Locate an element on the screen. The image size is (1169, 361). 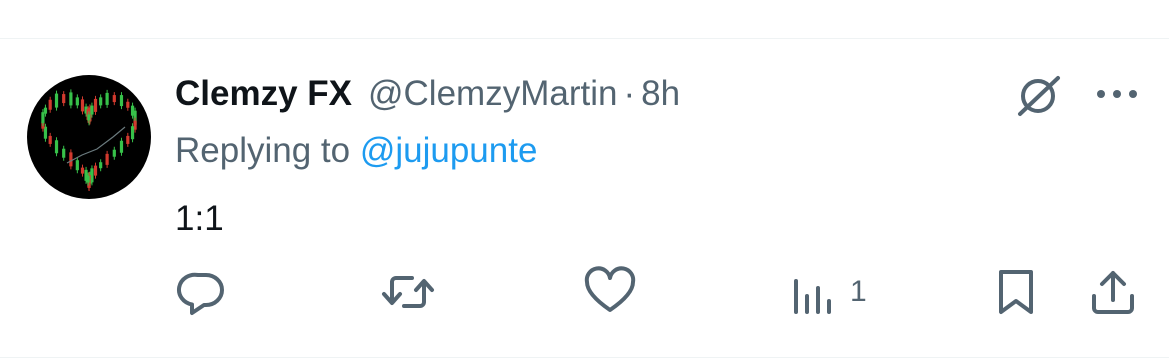
author-handle: @ClemzyMartin is located at coordinates (492, 94).